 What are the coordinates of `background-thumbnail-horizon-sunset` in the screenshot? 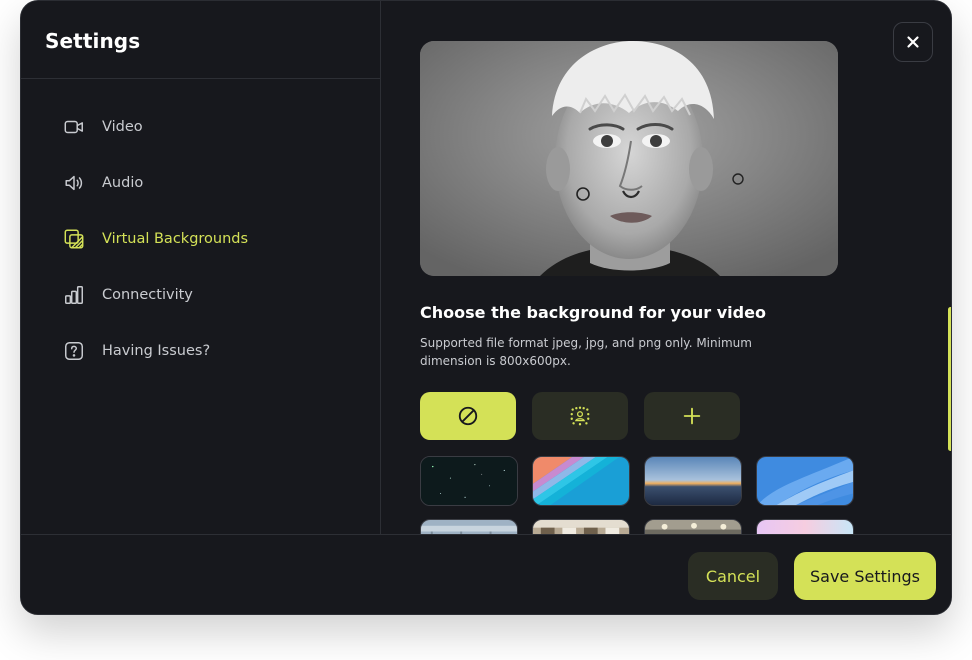 It's located at (693, 481).